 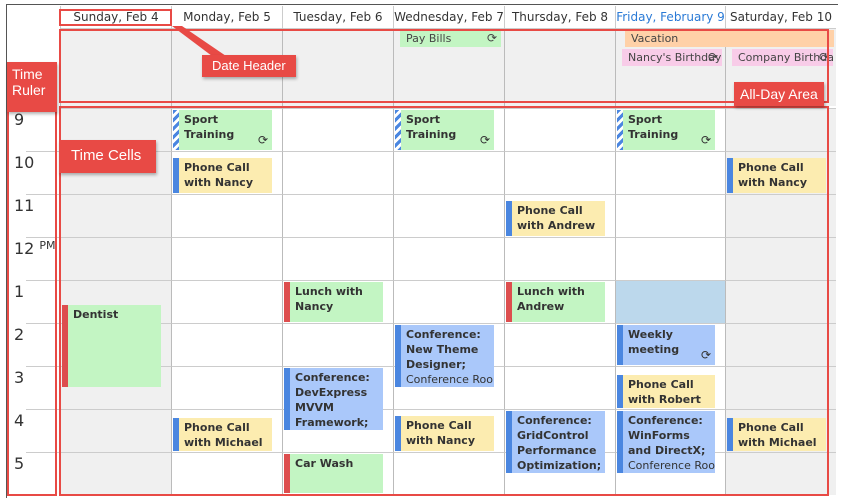 I want to click on time-ruler-callout: Time Ruler, so click(x=32, y=87).